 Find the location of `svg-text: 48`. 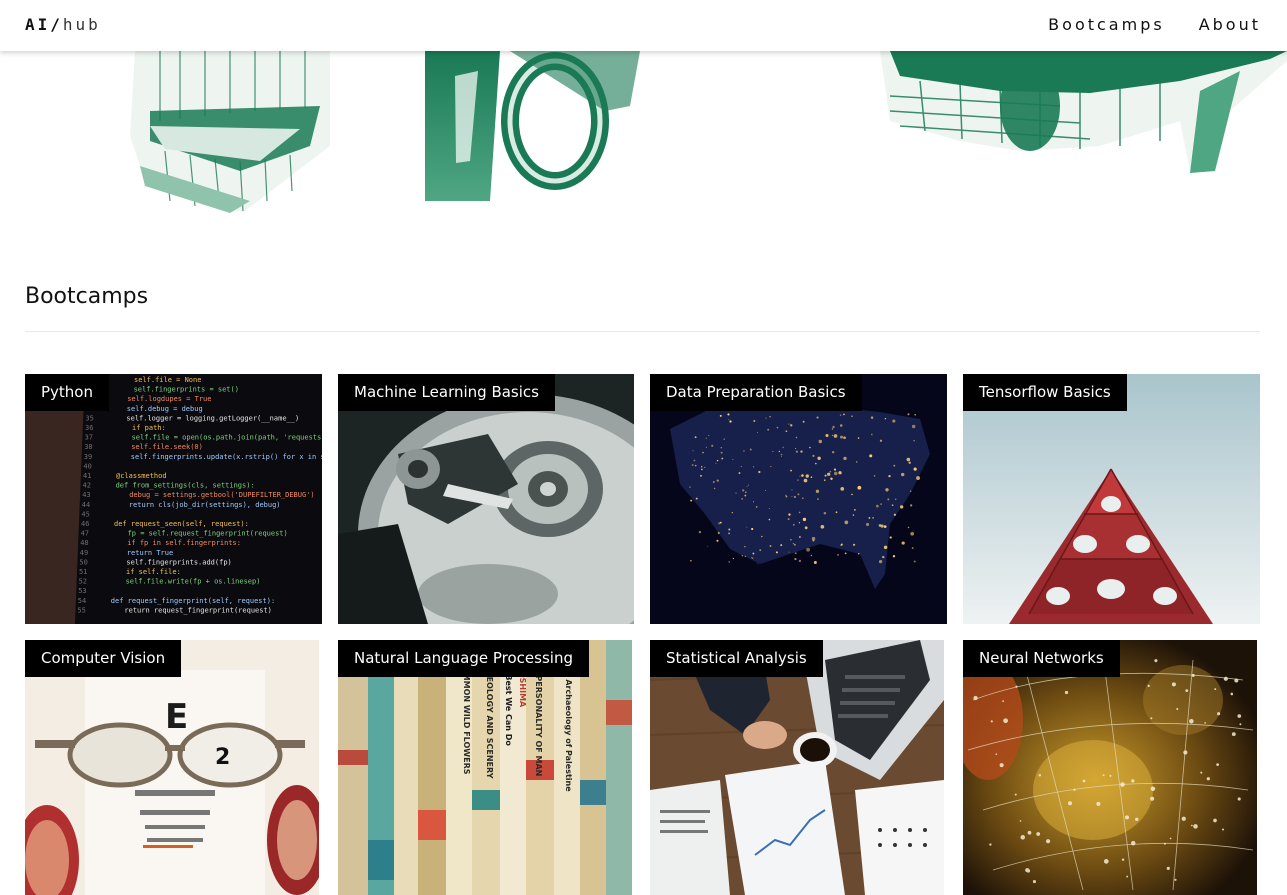

svg-text: 48 is located at coordinates (84, 543).